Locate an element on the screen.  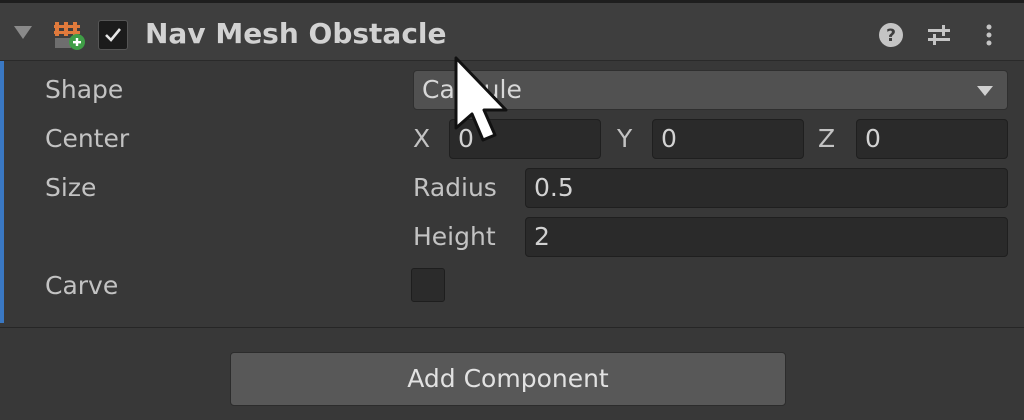
presets-sliders-icon is located at coordinates (939, 35).